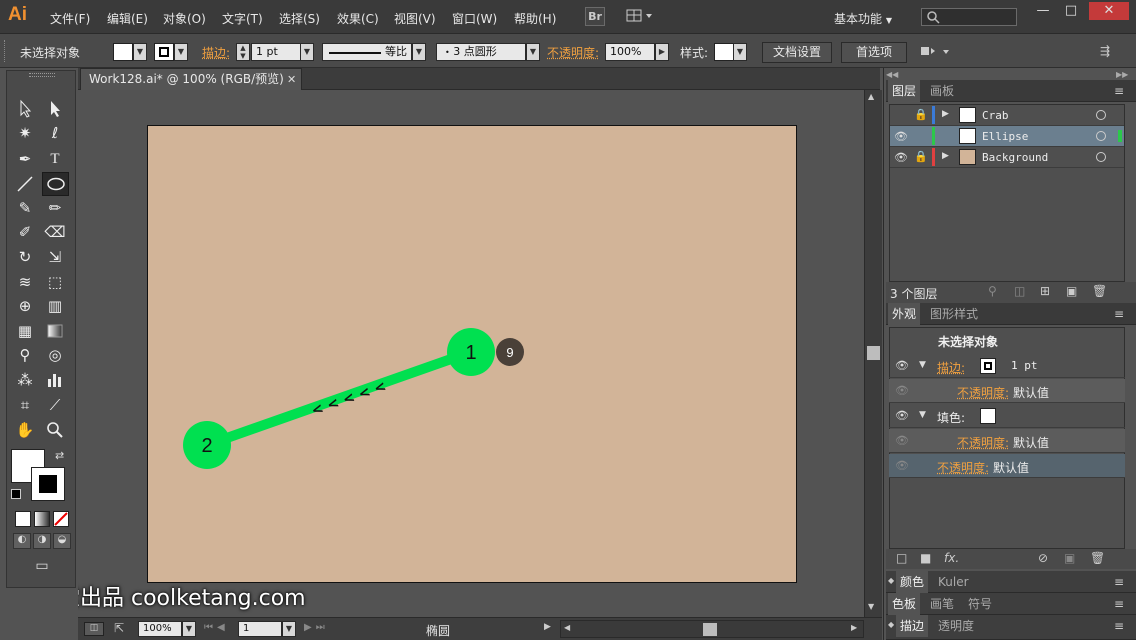 The width and height of the screenshot is (1136, 640). Describe the element at coordinates (55, 430) in the screenshot. I see `zoom-tool-icon` at that location.